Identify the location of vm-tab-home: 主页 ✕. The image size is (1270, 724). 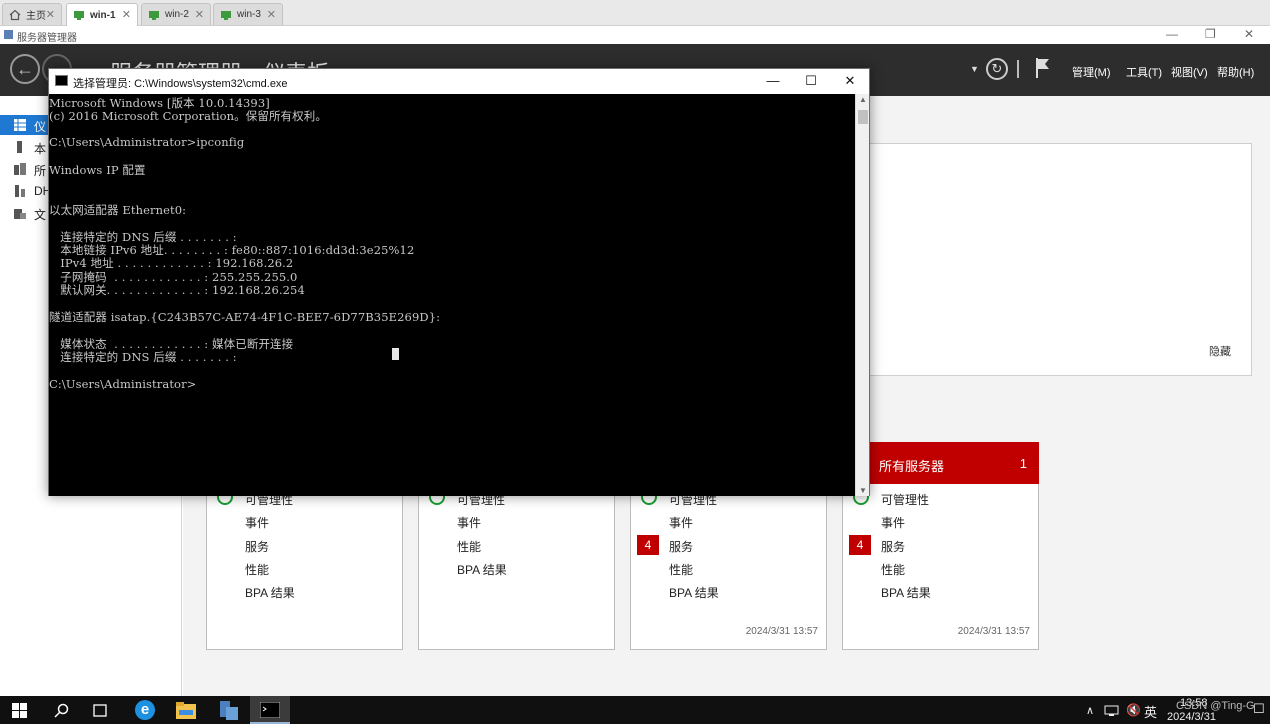
(32, 14).